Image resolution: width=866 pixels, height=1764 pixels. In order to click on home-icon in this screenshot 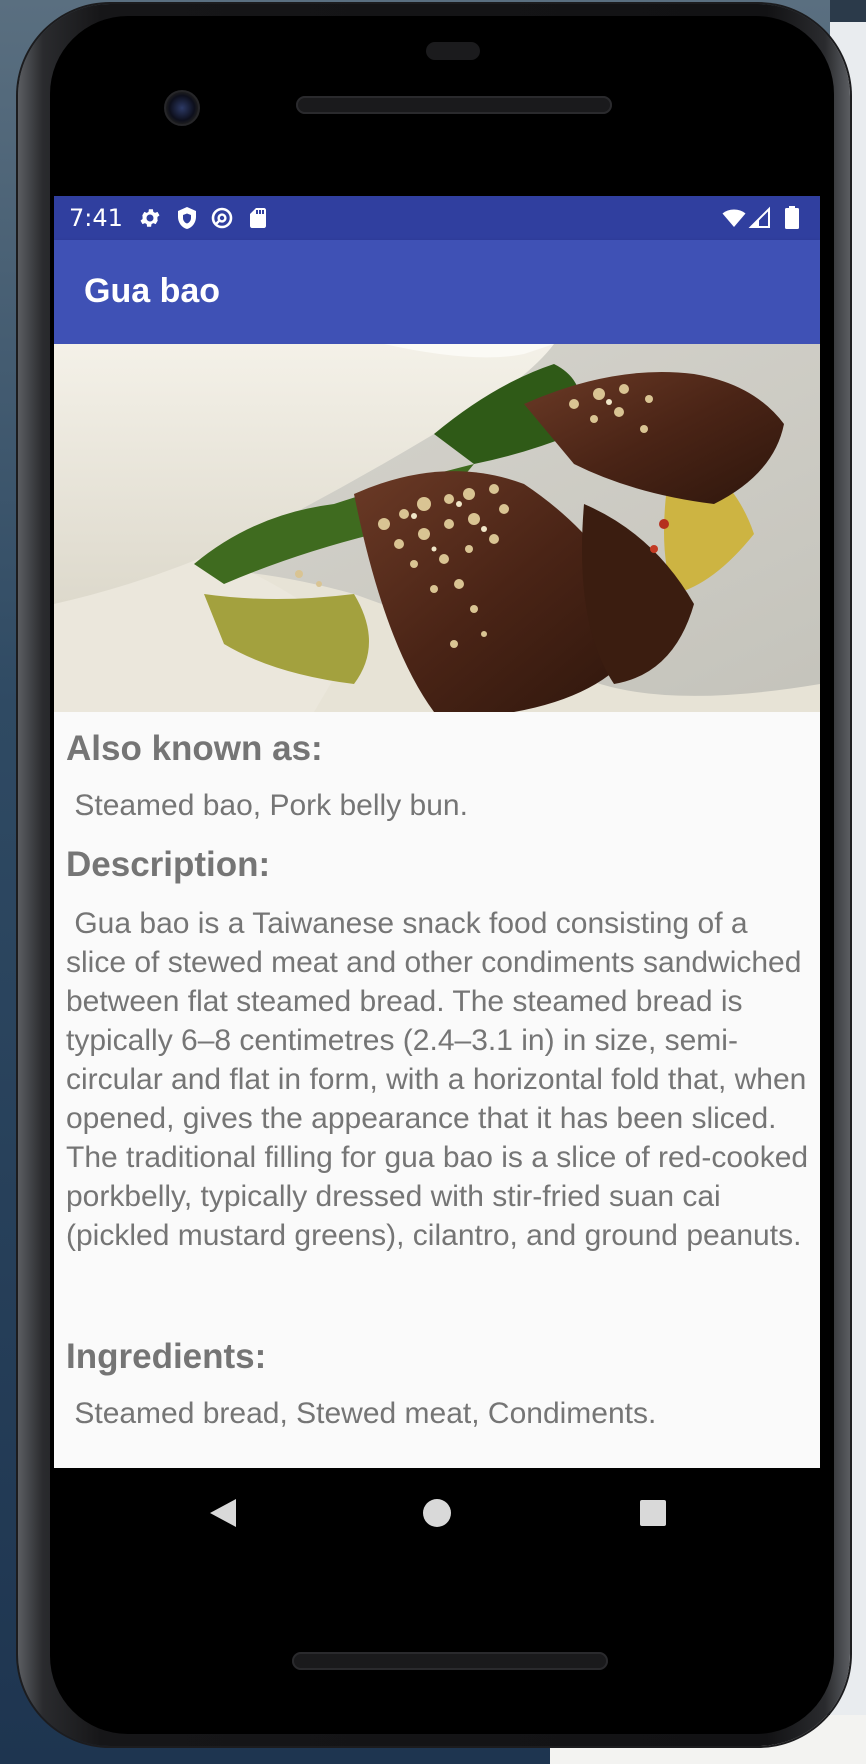, I will do `click(437, 1513)`.